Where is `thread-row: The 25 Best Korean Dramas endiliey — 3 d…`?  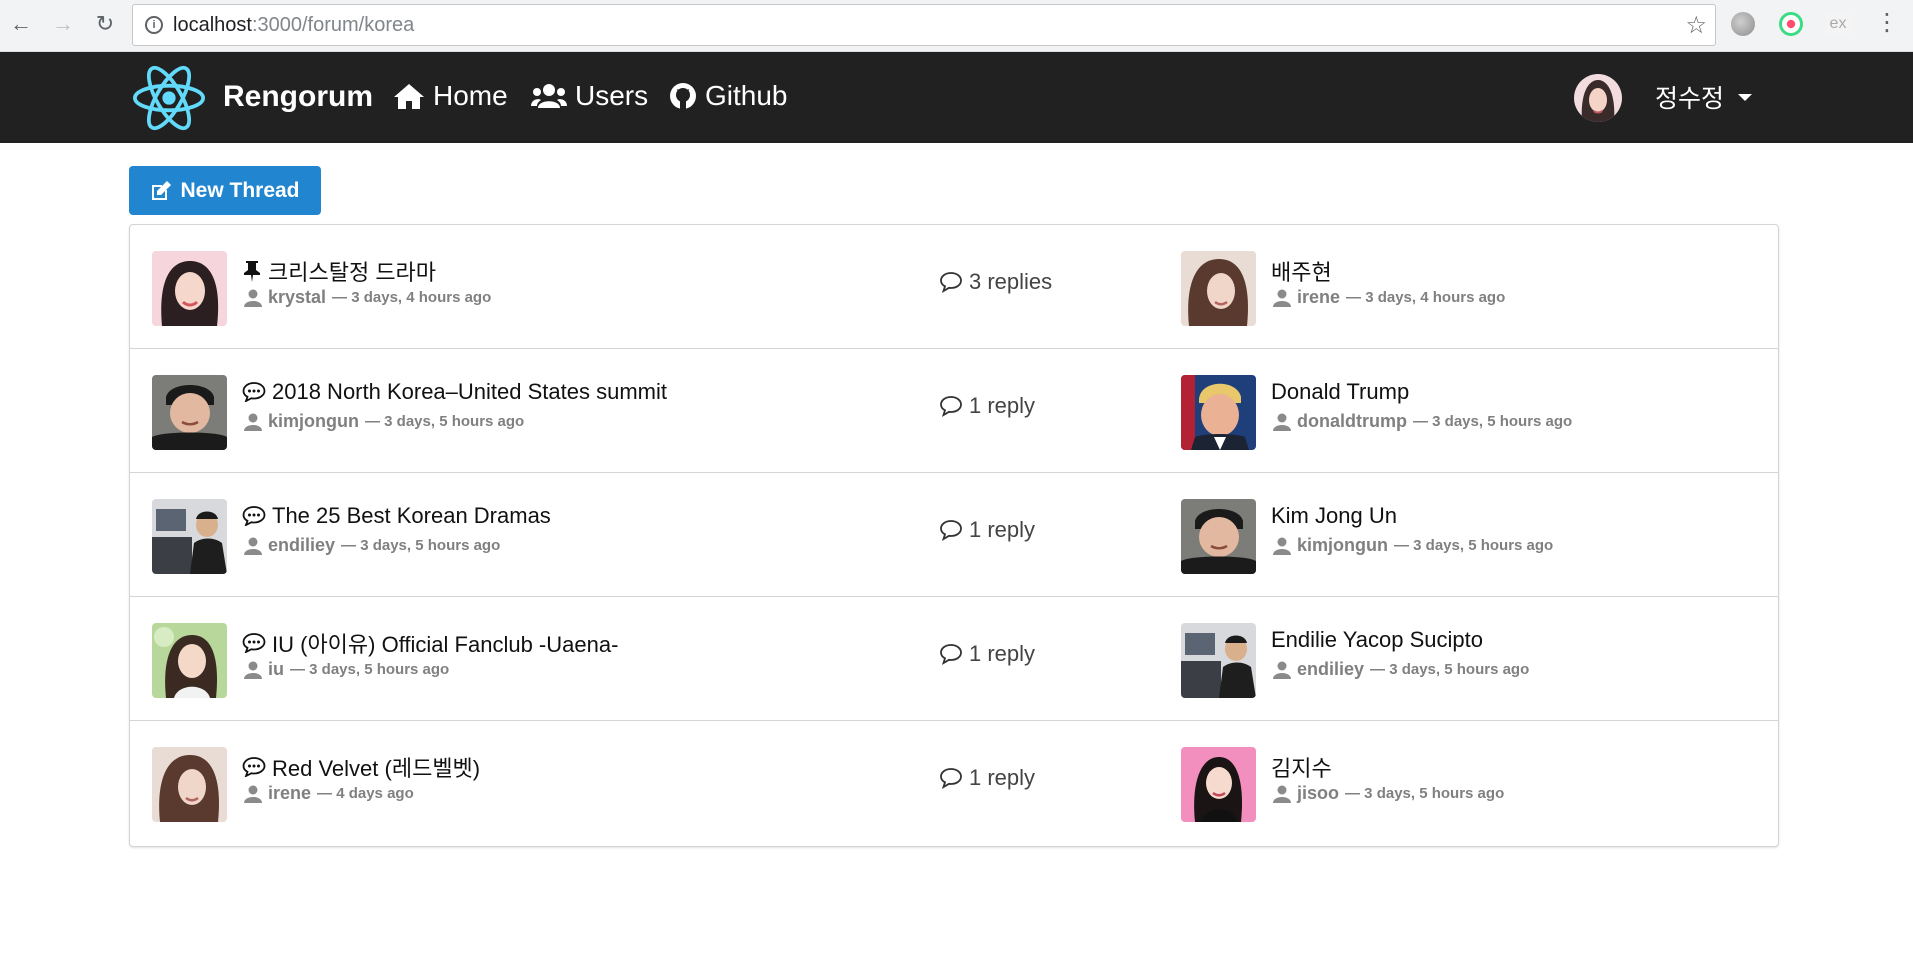
thread-row: The 25 Best Korean Dramas endiliey — 3 d… is located at coordinates (954, 535).